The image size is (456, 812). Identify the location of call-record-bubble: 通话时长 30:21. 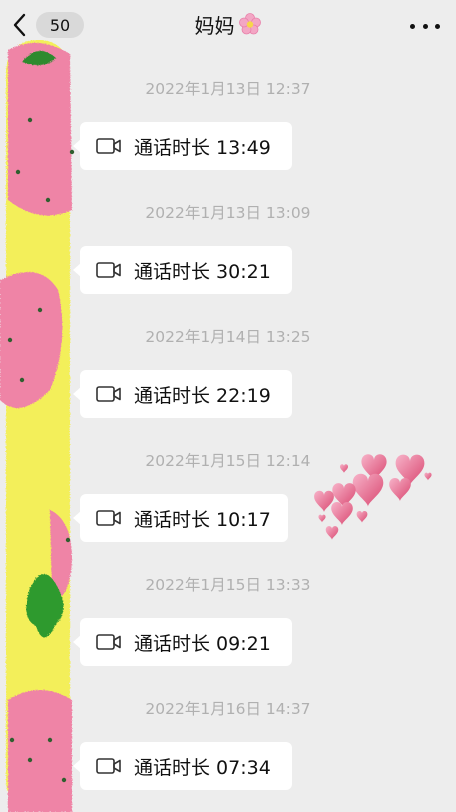
(182, 270).